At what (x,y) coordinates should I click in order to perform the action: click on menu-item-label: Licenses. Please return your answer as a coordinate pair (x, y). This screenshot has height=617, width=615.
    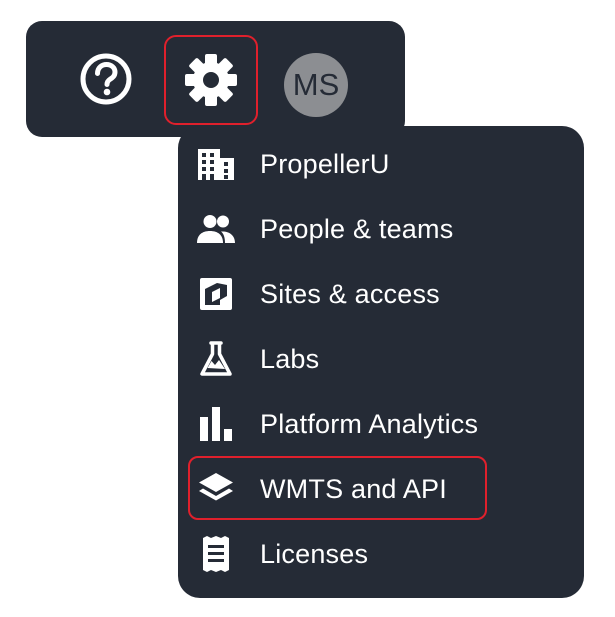
    Looking at the image, I should click on (314, 553).